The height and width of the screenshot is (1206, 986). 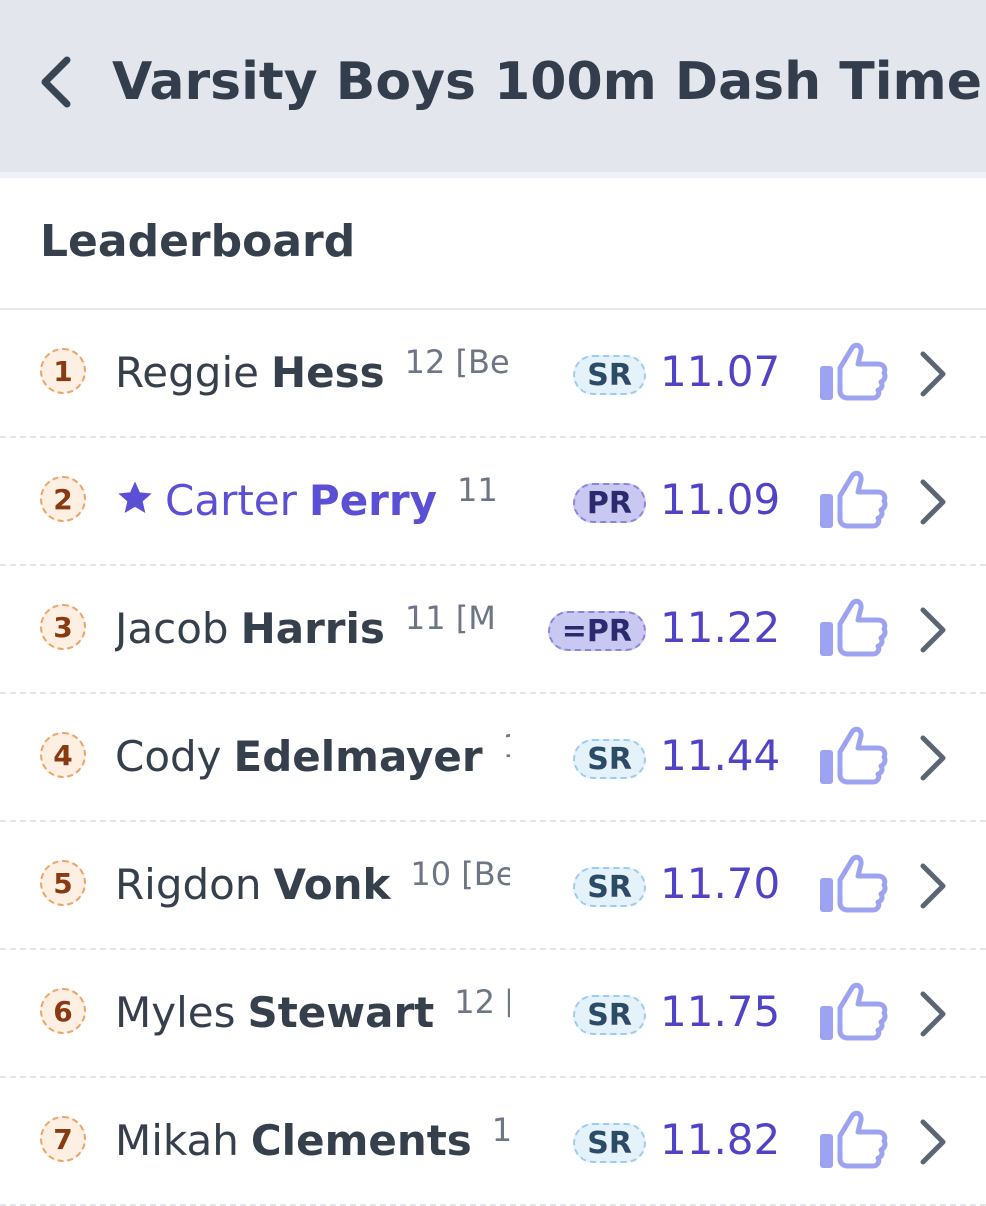 What do you see at coordinates (327, 372) in the screenshot?
I see `athlete-last-name: Hess` at bounding box center [327, 372].